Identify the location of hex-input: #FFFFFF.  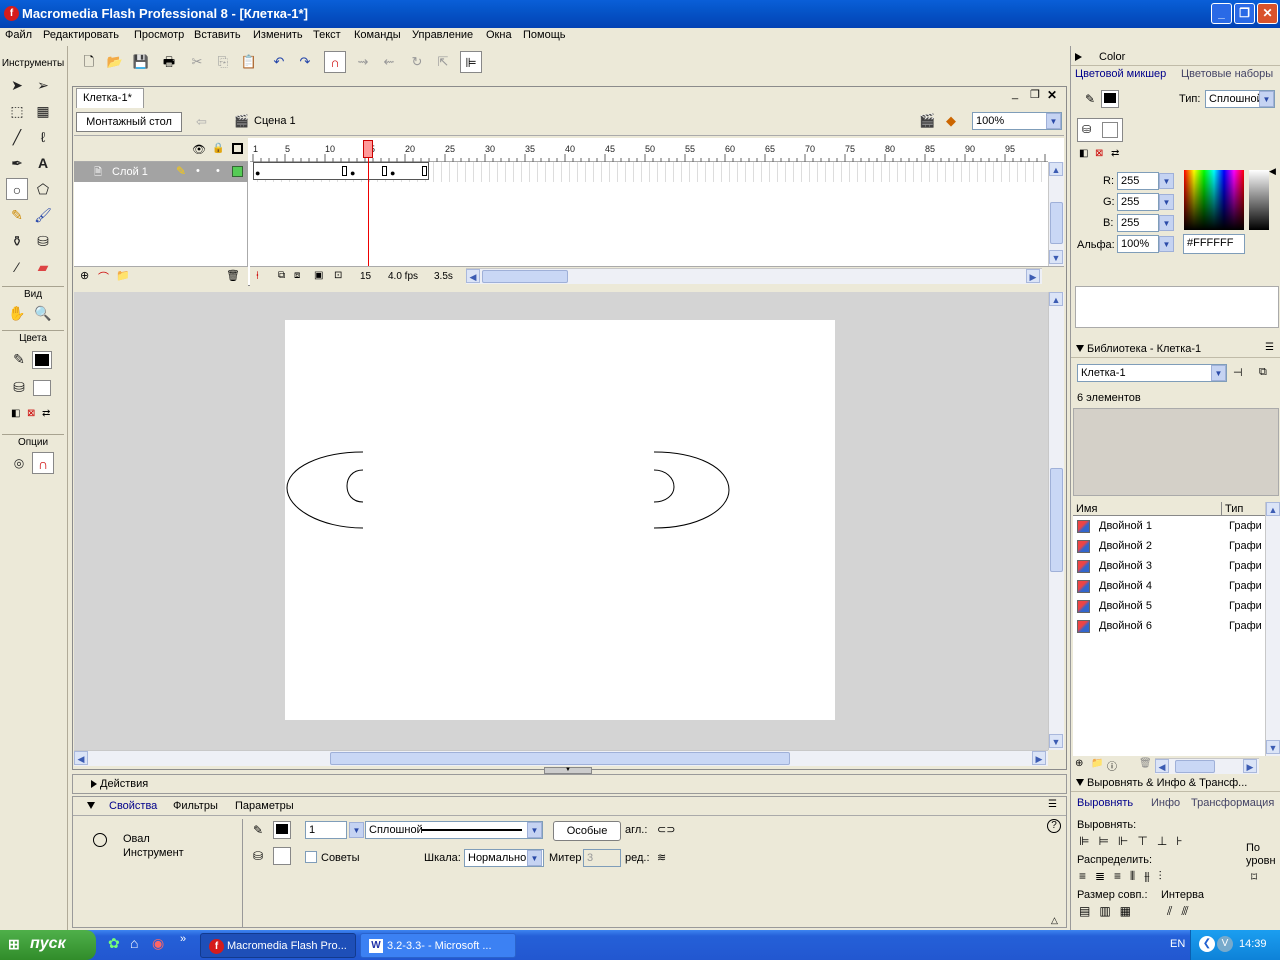
(1214, 244).